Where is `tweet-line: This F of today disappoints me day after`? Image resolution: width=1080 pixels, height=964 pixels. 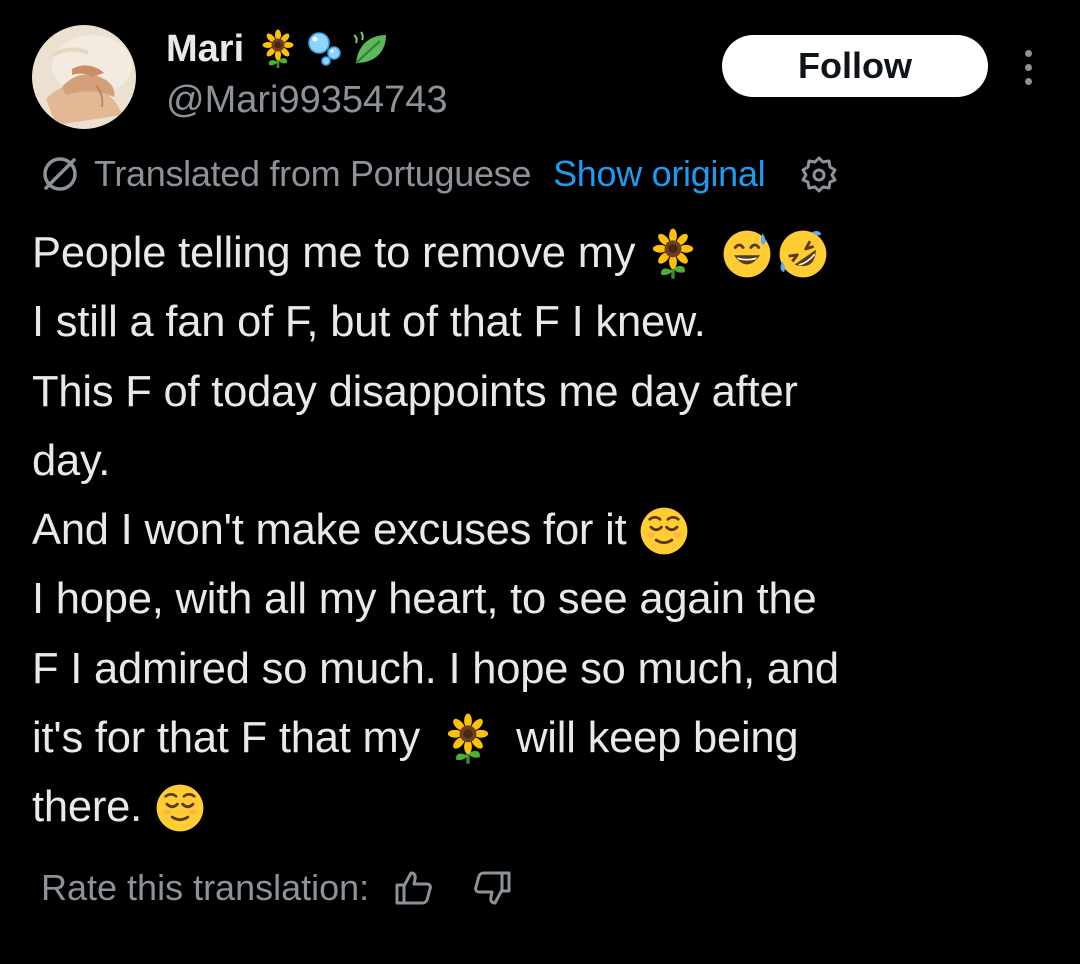
tweet-line: This F of today disappoints me day after is located at coordinates (415, 391).